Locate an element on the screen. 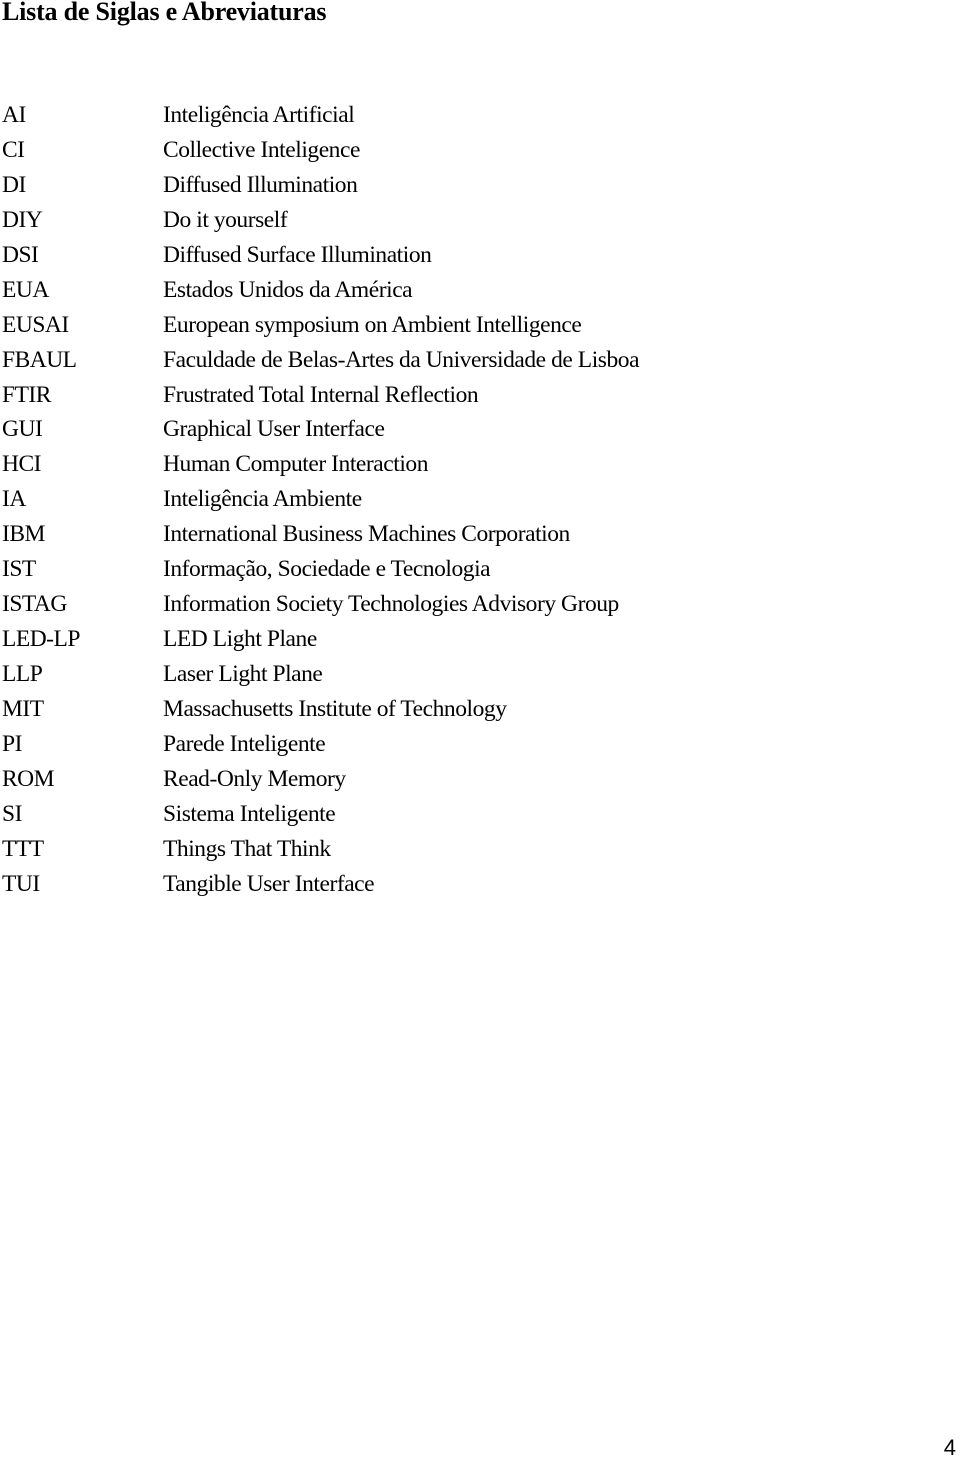 This screenshot has height=1462, width=960. acronym-meaning: Estados Unidos da América is located at coordinates (288, 289).